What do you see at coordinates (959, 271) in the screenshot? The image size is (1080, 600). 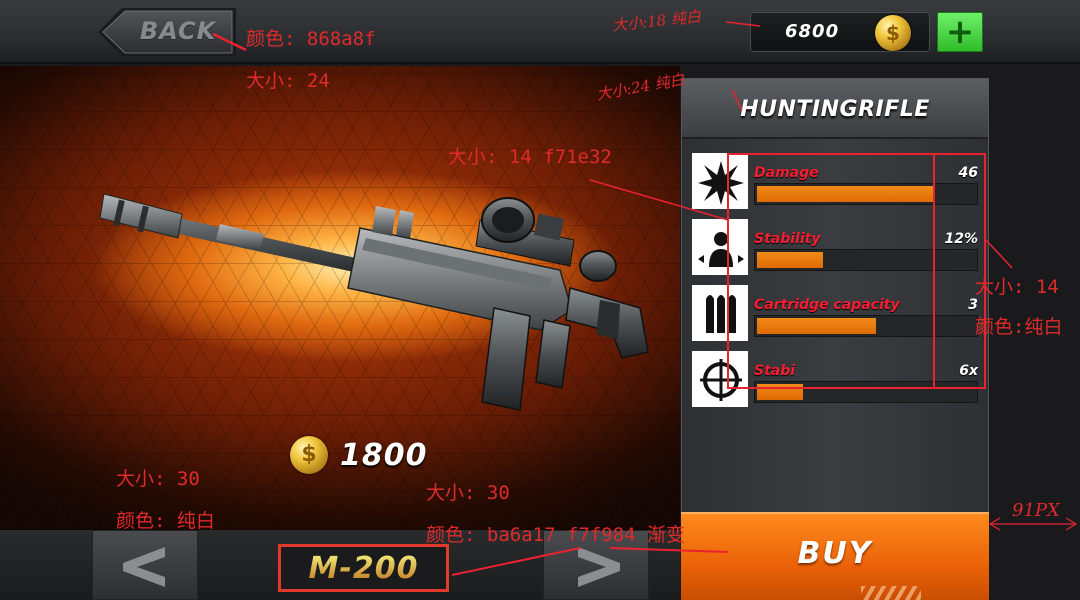 I see `annotation-box-values` at bounding box center [959, 271].